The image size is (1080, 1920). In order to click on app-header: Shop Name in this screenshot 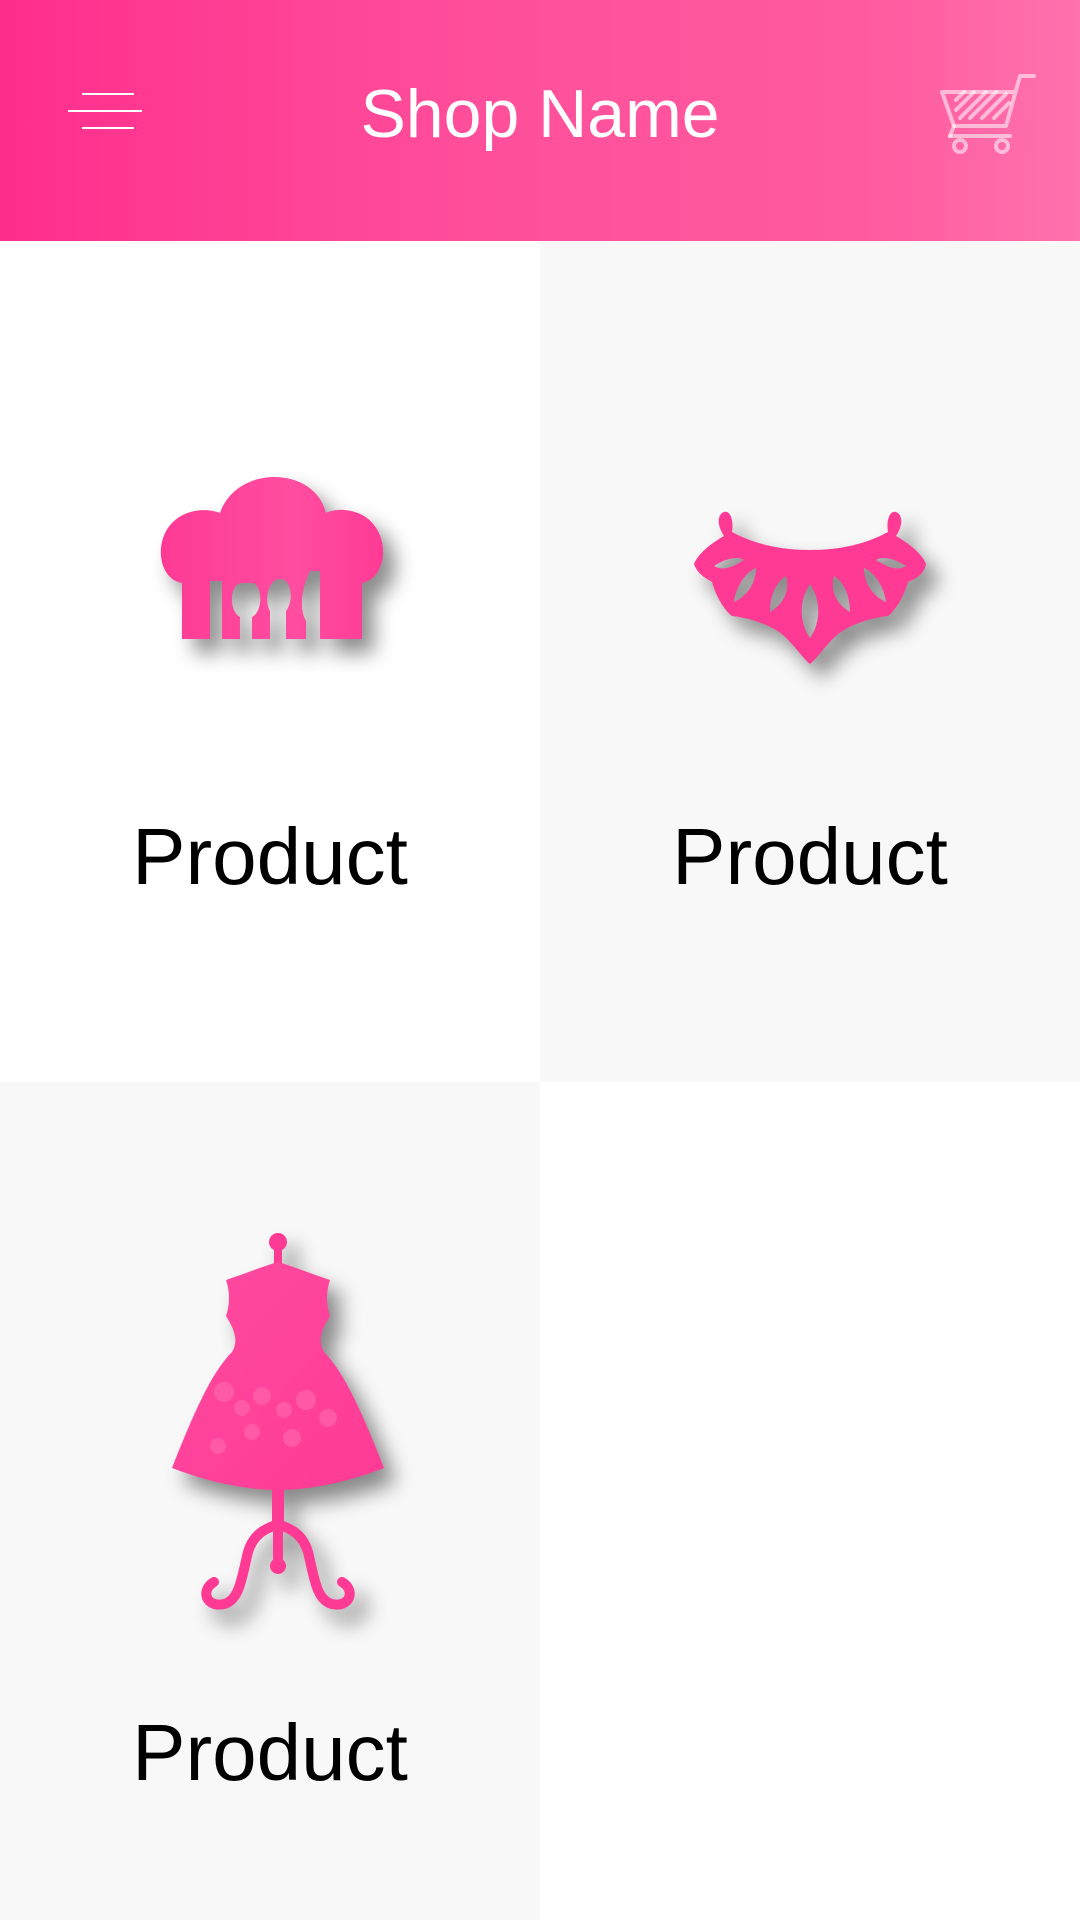, I will do `click(540, 120)`.